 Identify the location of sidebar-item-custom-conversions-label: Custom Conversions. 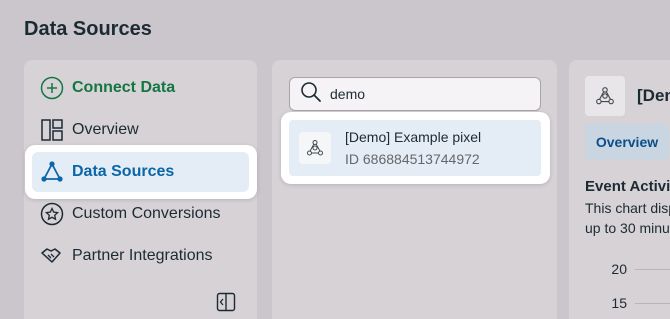
(146, 213).